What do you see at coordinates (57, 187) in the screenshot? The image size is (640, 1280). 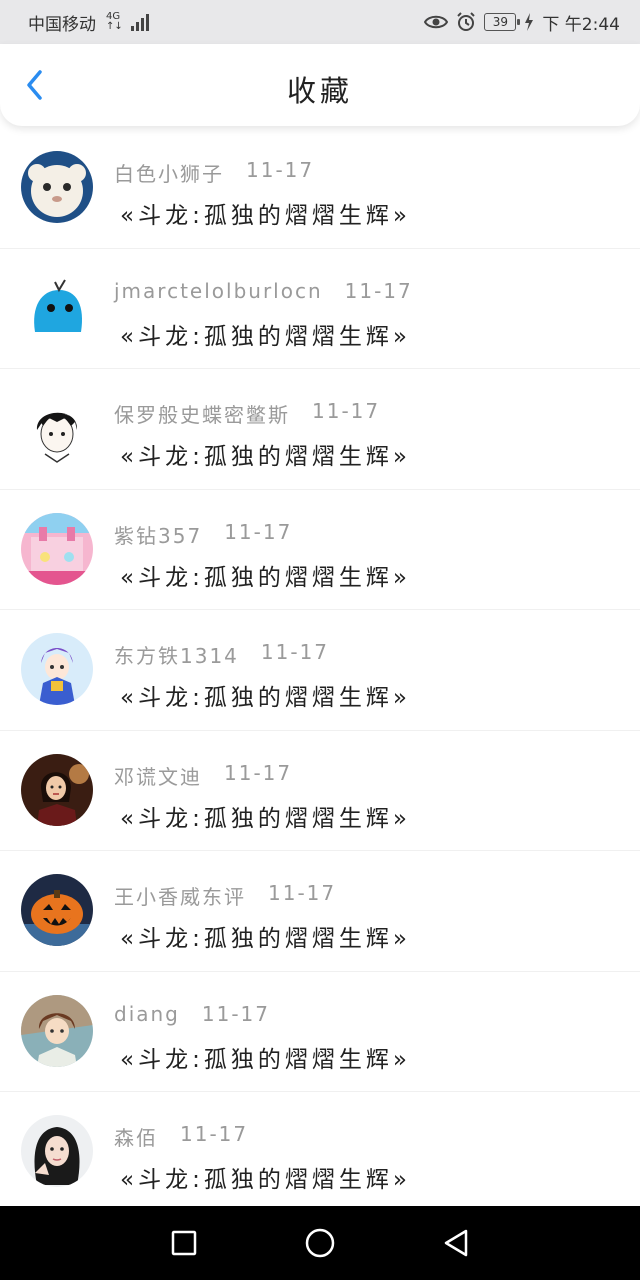 I see `white-lion-avatar` at bounding box center [57, 187].